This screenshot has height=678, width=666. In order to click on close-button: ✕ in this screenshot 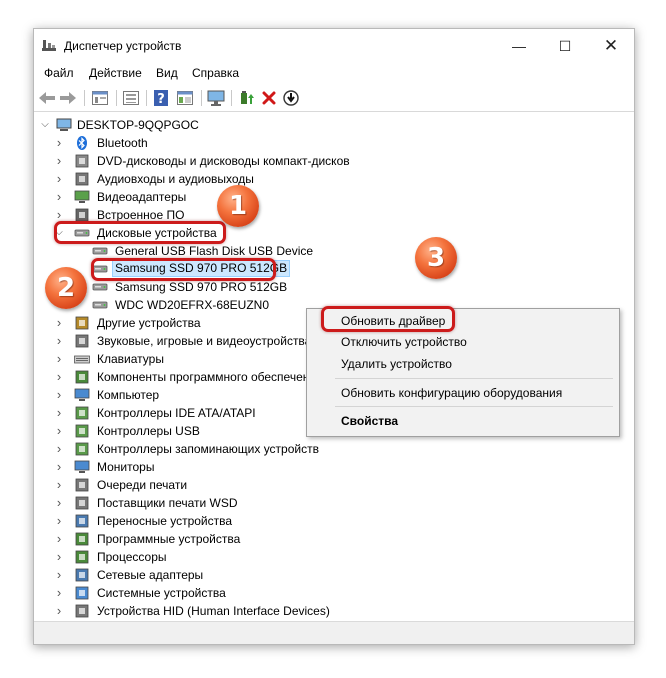, I will do `click(611, 46)`.